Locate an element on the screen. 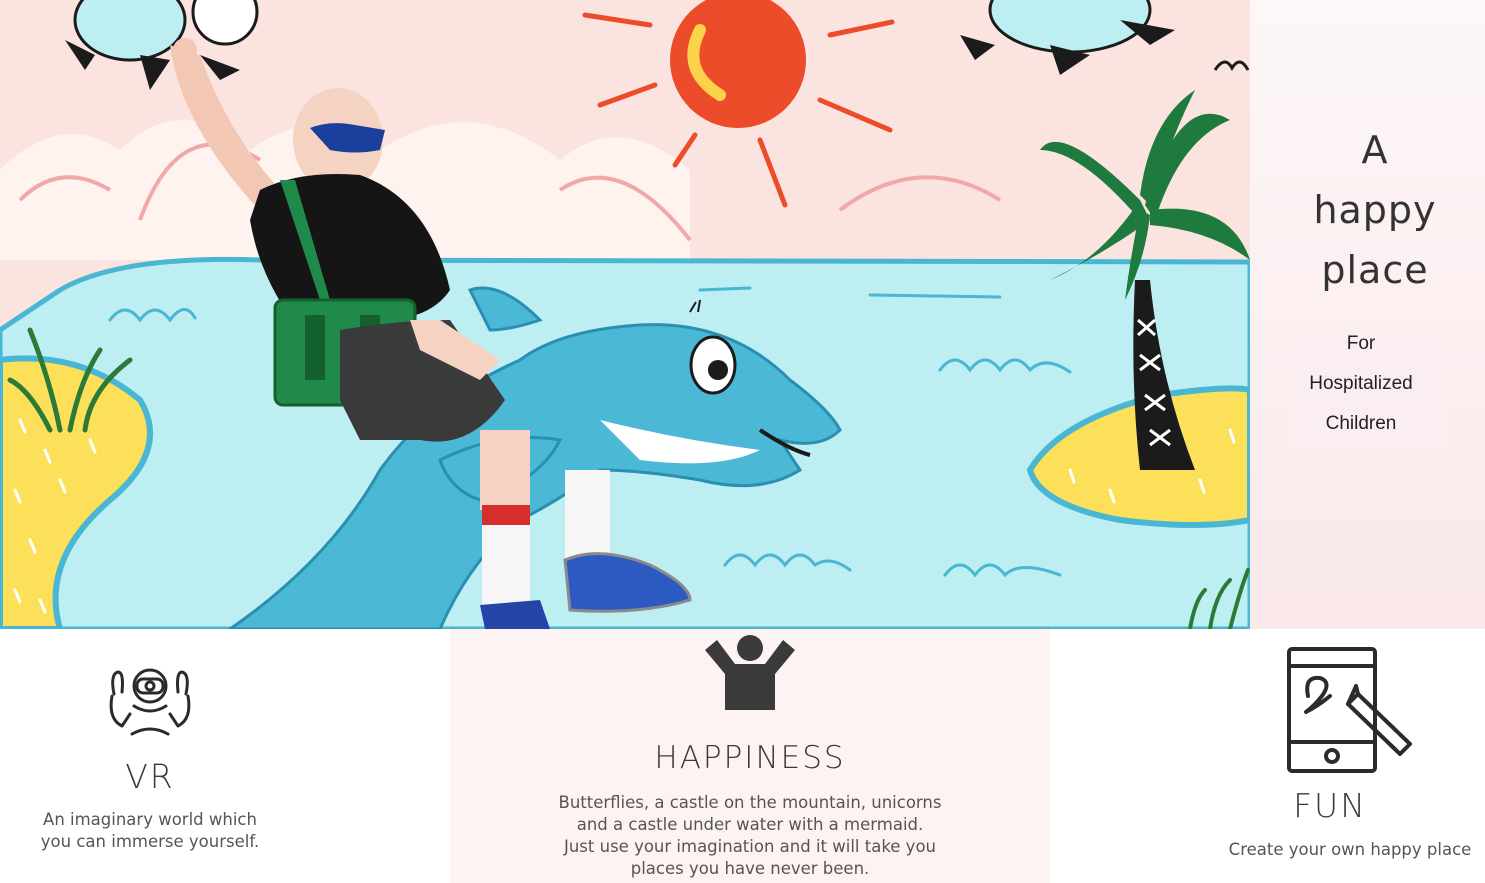  tablet-drawing-icon is located at coordinates (1349, 710).